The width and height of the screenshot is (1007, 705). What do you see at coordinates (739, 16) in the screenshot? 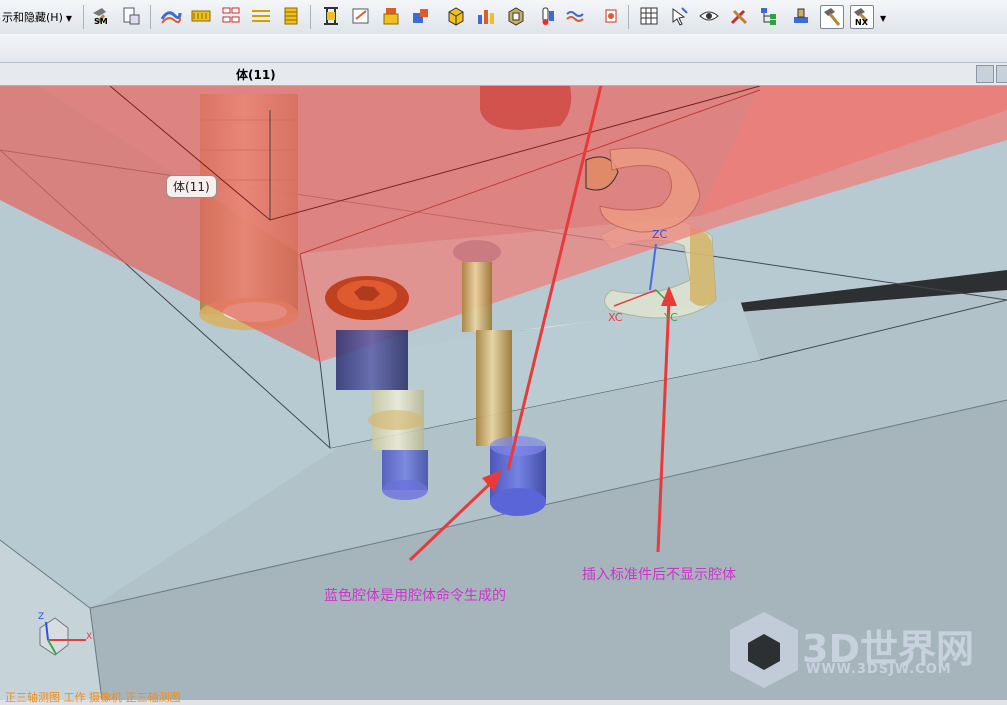
I see `tools-icon` at bounding box center [739, 16].